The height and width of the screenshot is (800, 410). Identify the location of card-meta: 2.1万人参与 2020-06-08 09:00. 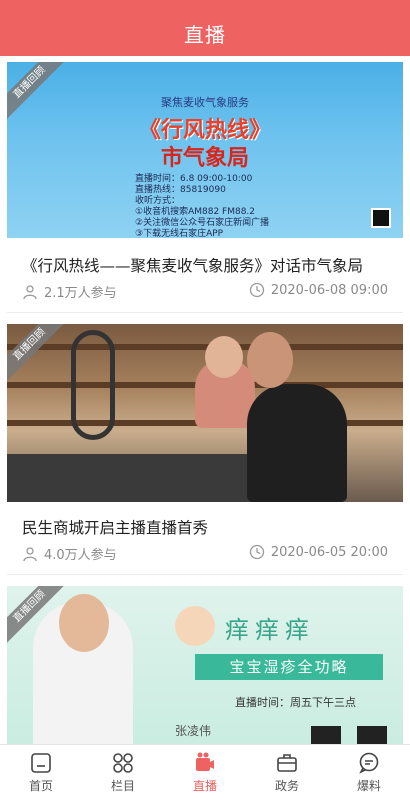
(205, 292).